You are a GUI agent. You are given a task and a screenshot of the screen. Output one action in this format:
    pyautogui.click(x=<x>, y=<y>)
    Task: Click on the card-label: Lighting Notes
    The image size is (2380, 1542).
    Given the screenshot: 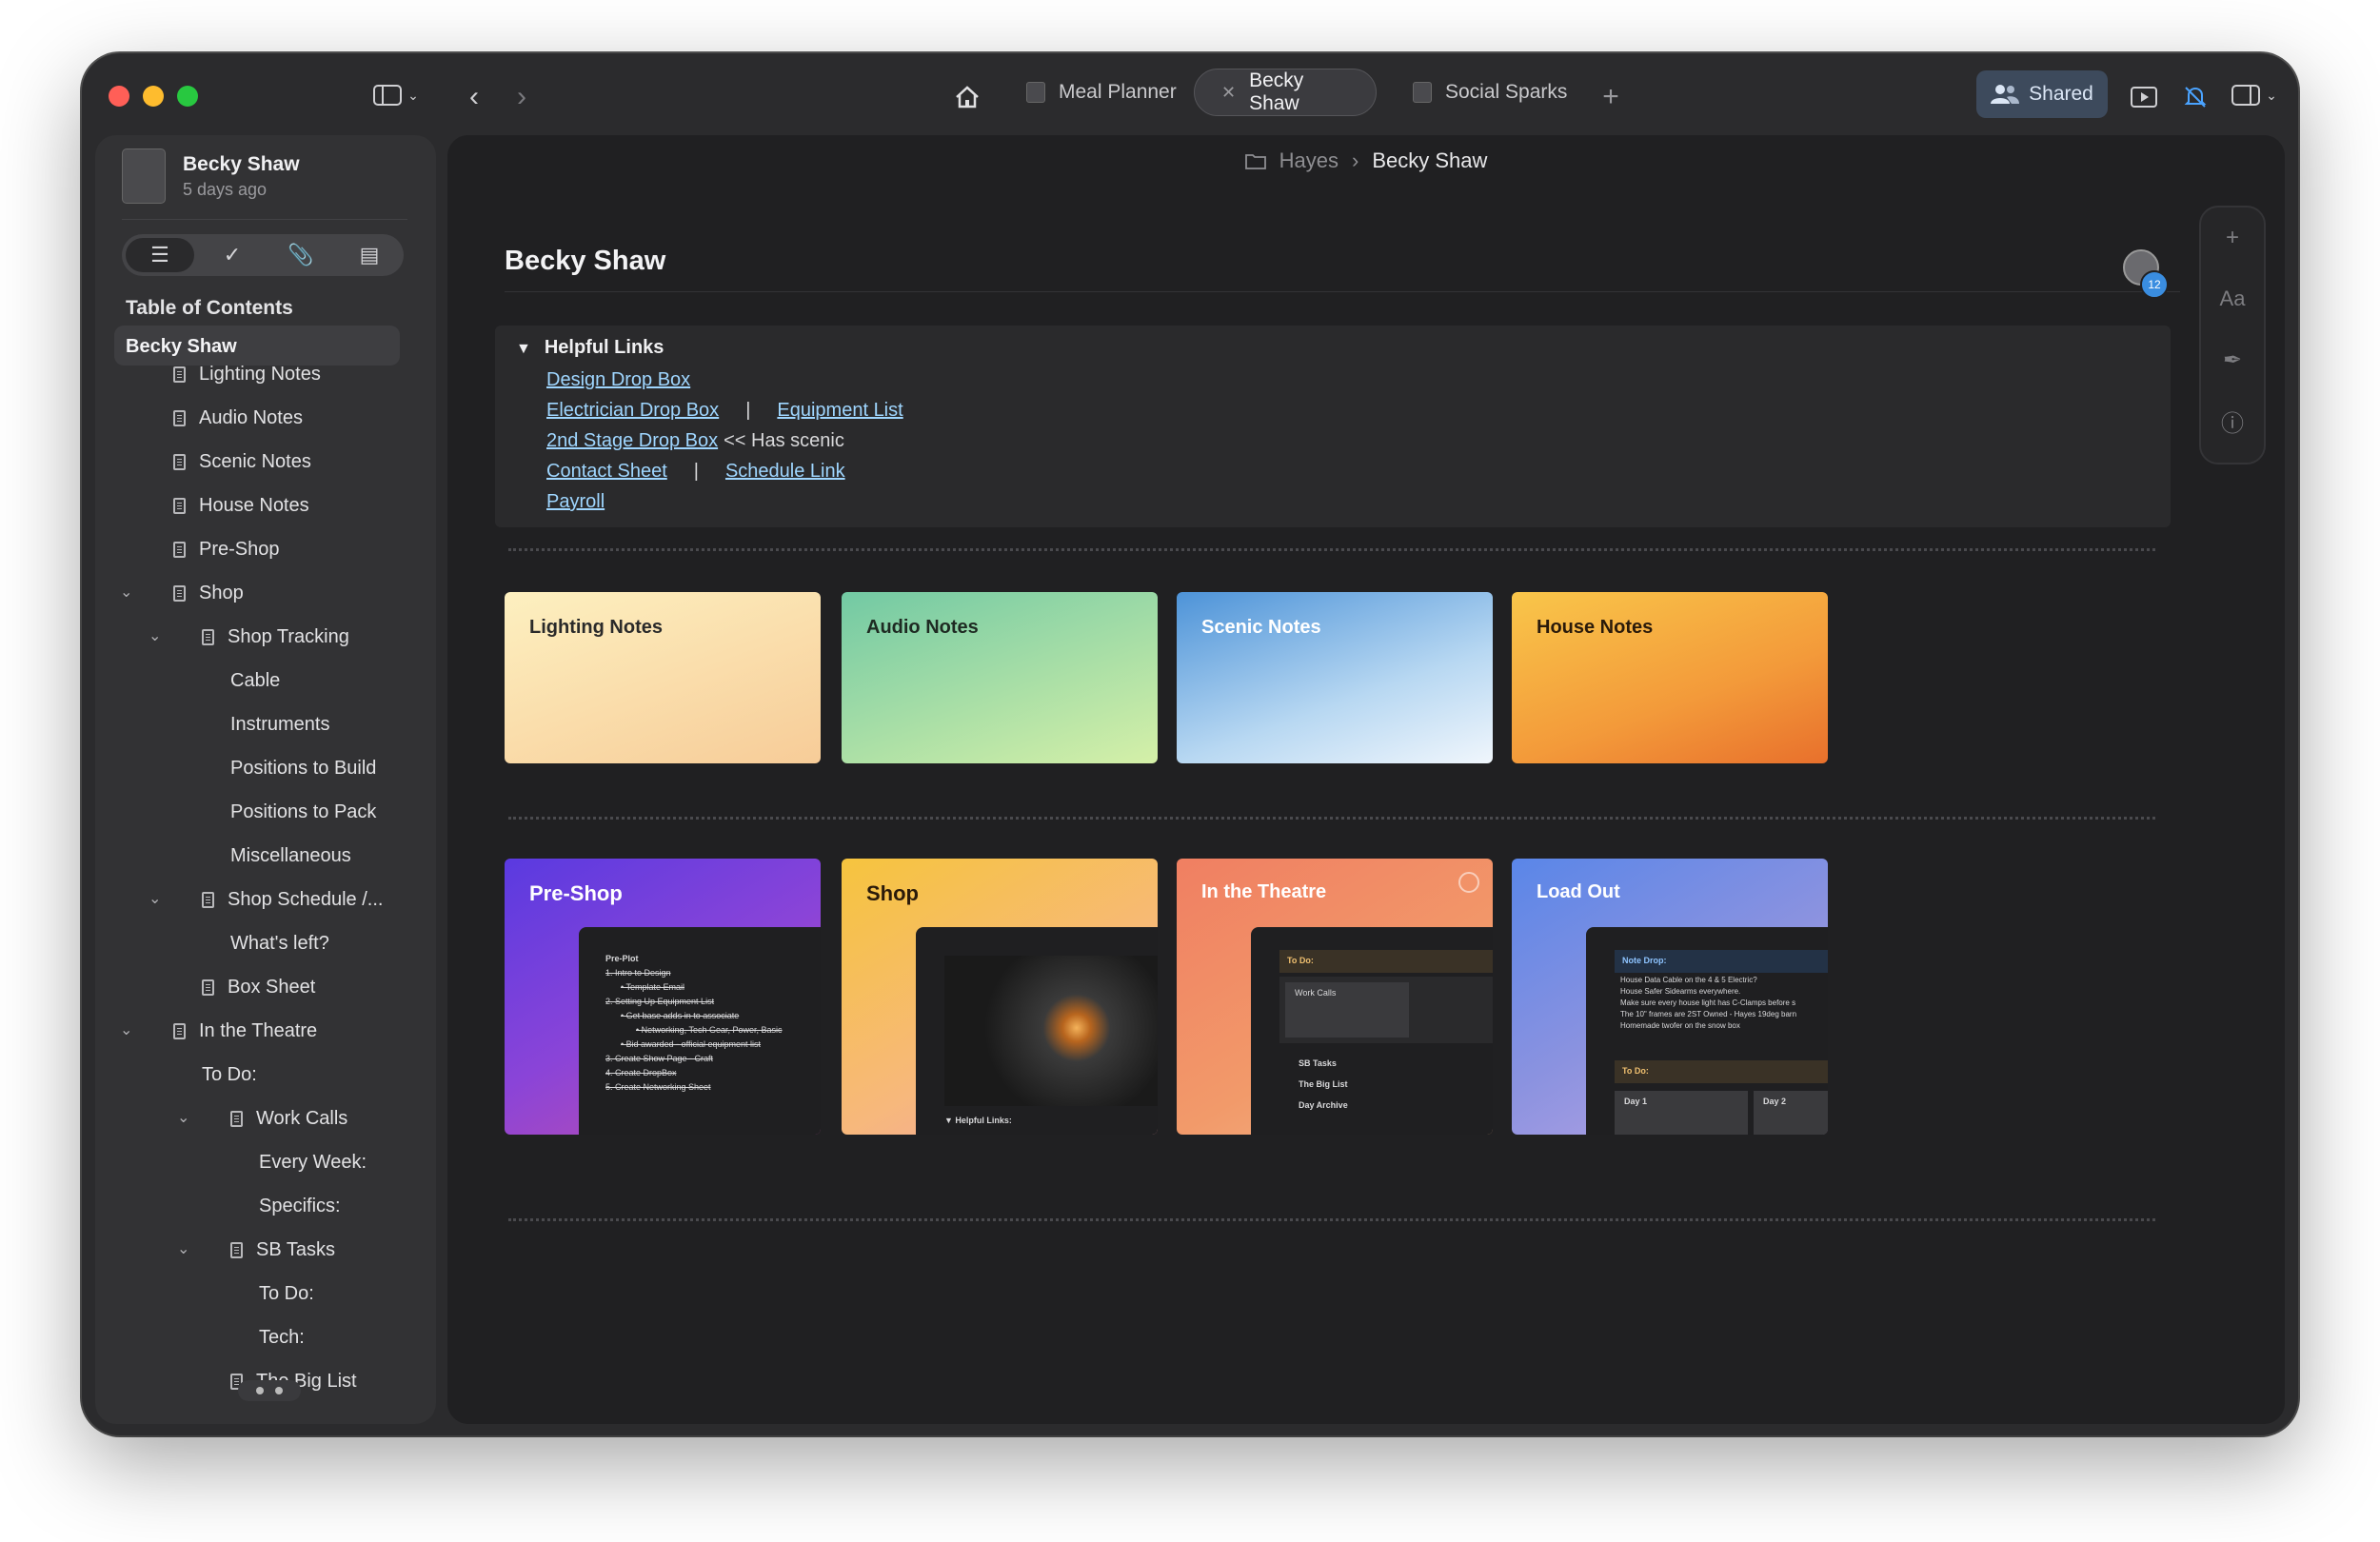 What is the action you would take?
    pyautogui.click(x=596, y=627)
    